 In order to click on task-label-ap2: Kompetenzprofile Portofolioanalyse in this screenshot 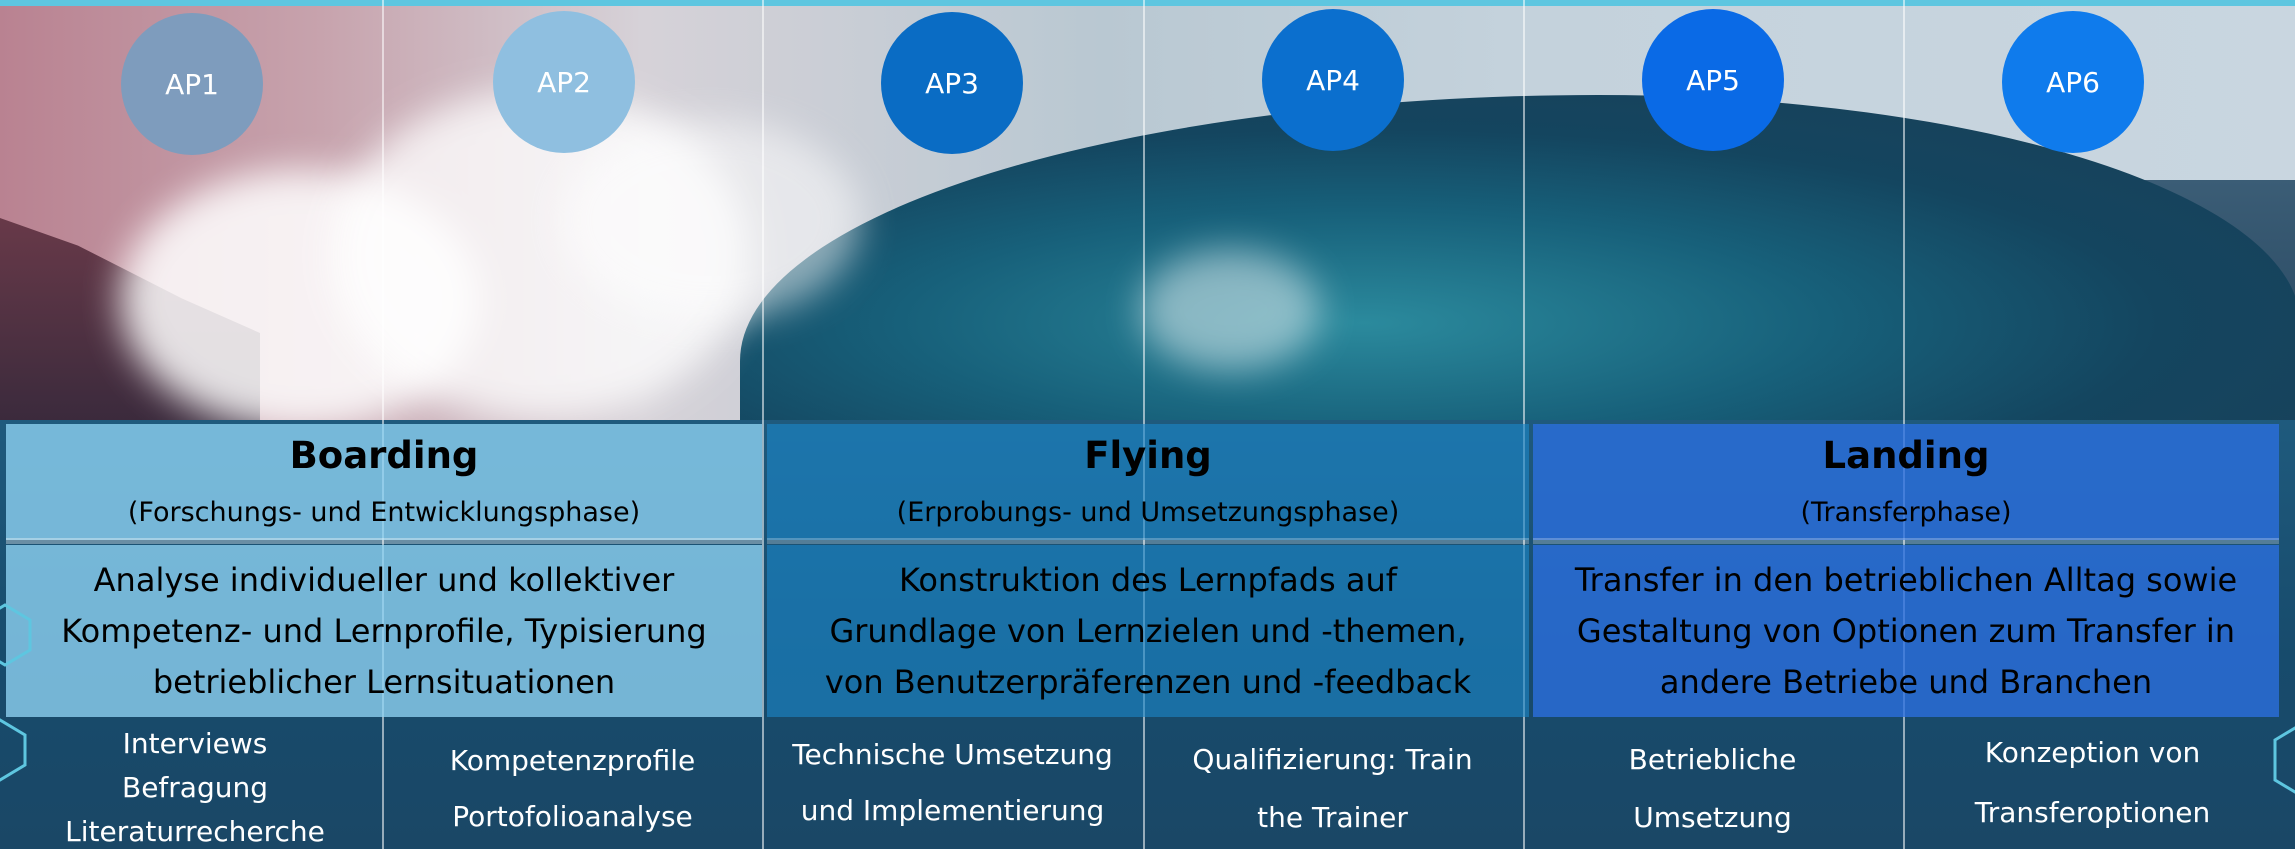, I will do `click(572, 789)`.